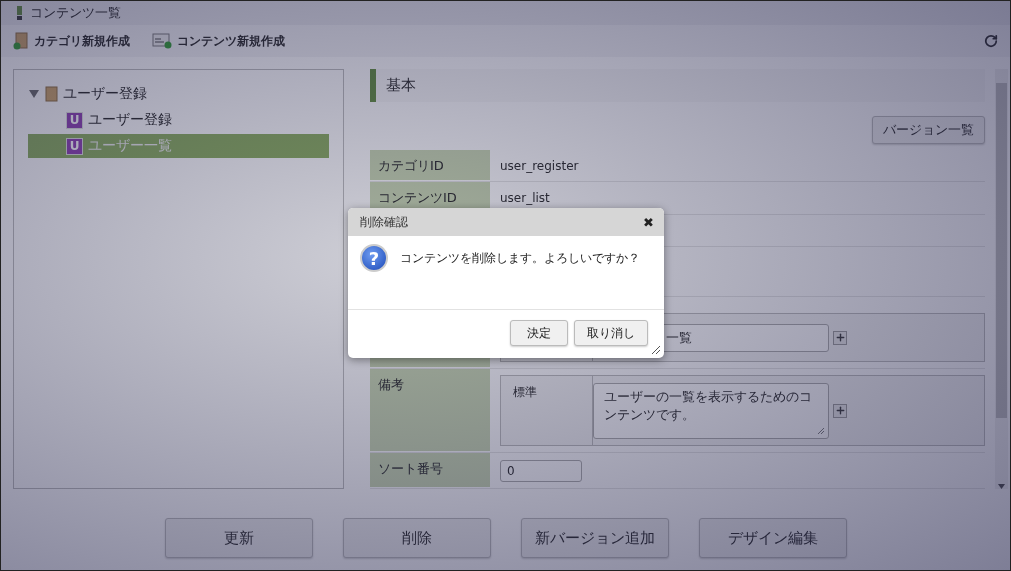 This screenshot has width=1011, height=571. Describe the element at coordinates (539, 166) in the screenshot. I see `field-value: user_register` at that location.